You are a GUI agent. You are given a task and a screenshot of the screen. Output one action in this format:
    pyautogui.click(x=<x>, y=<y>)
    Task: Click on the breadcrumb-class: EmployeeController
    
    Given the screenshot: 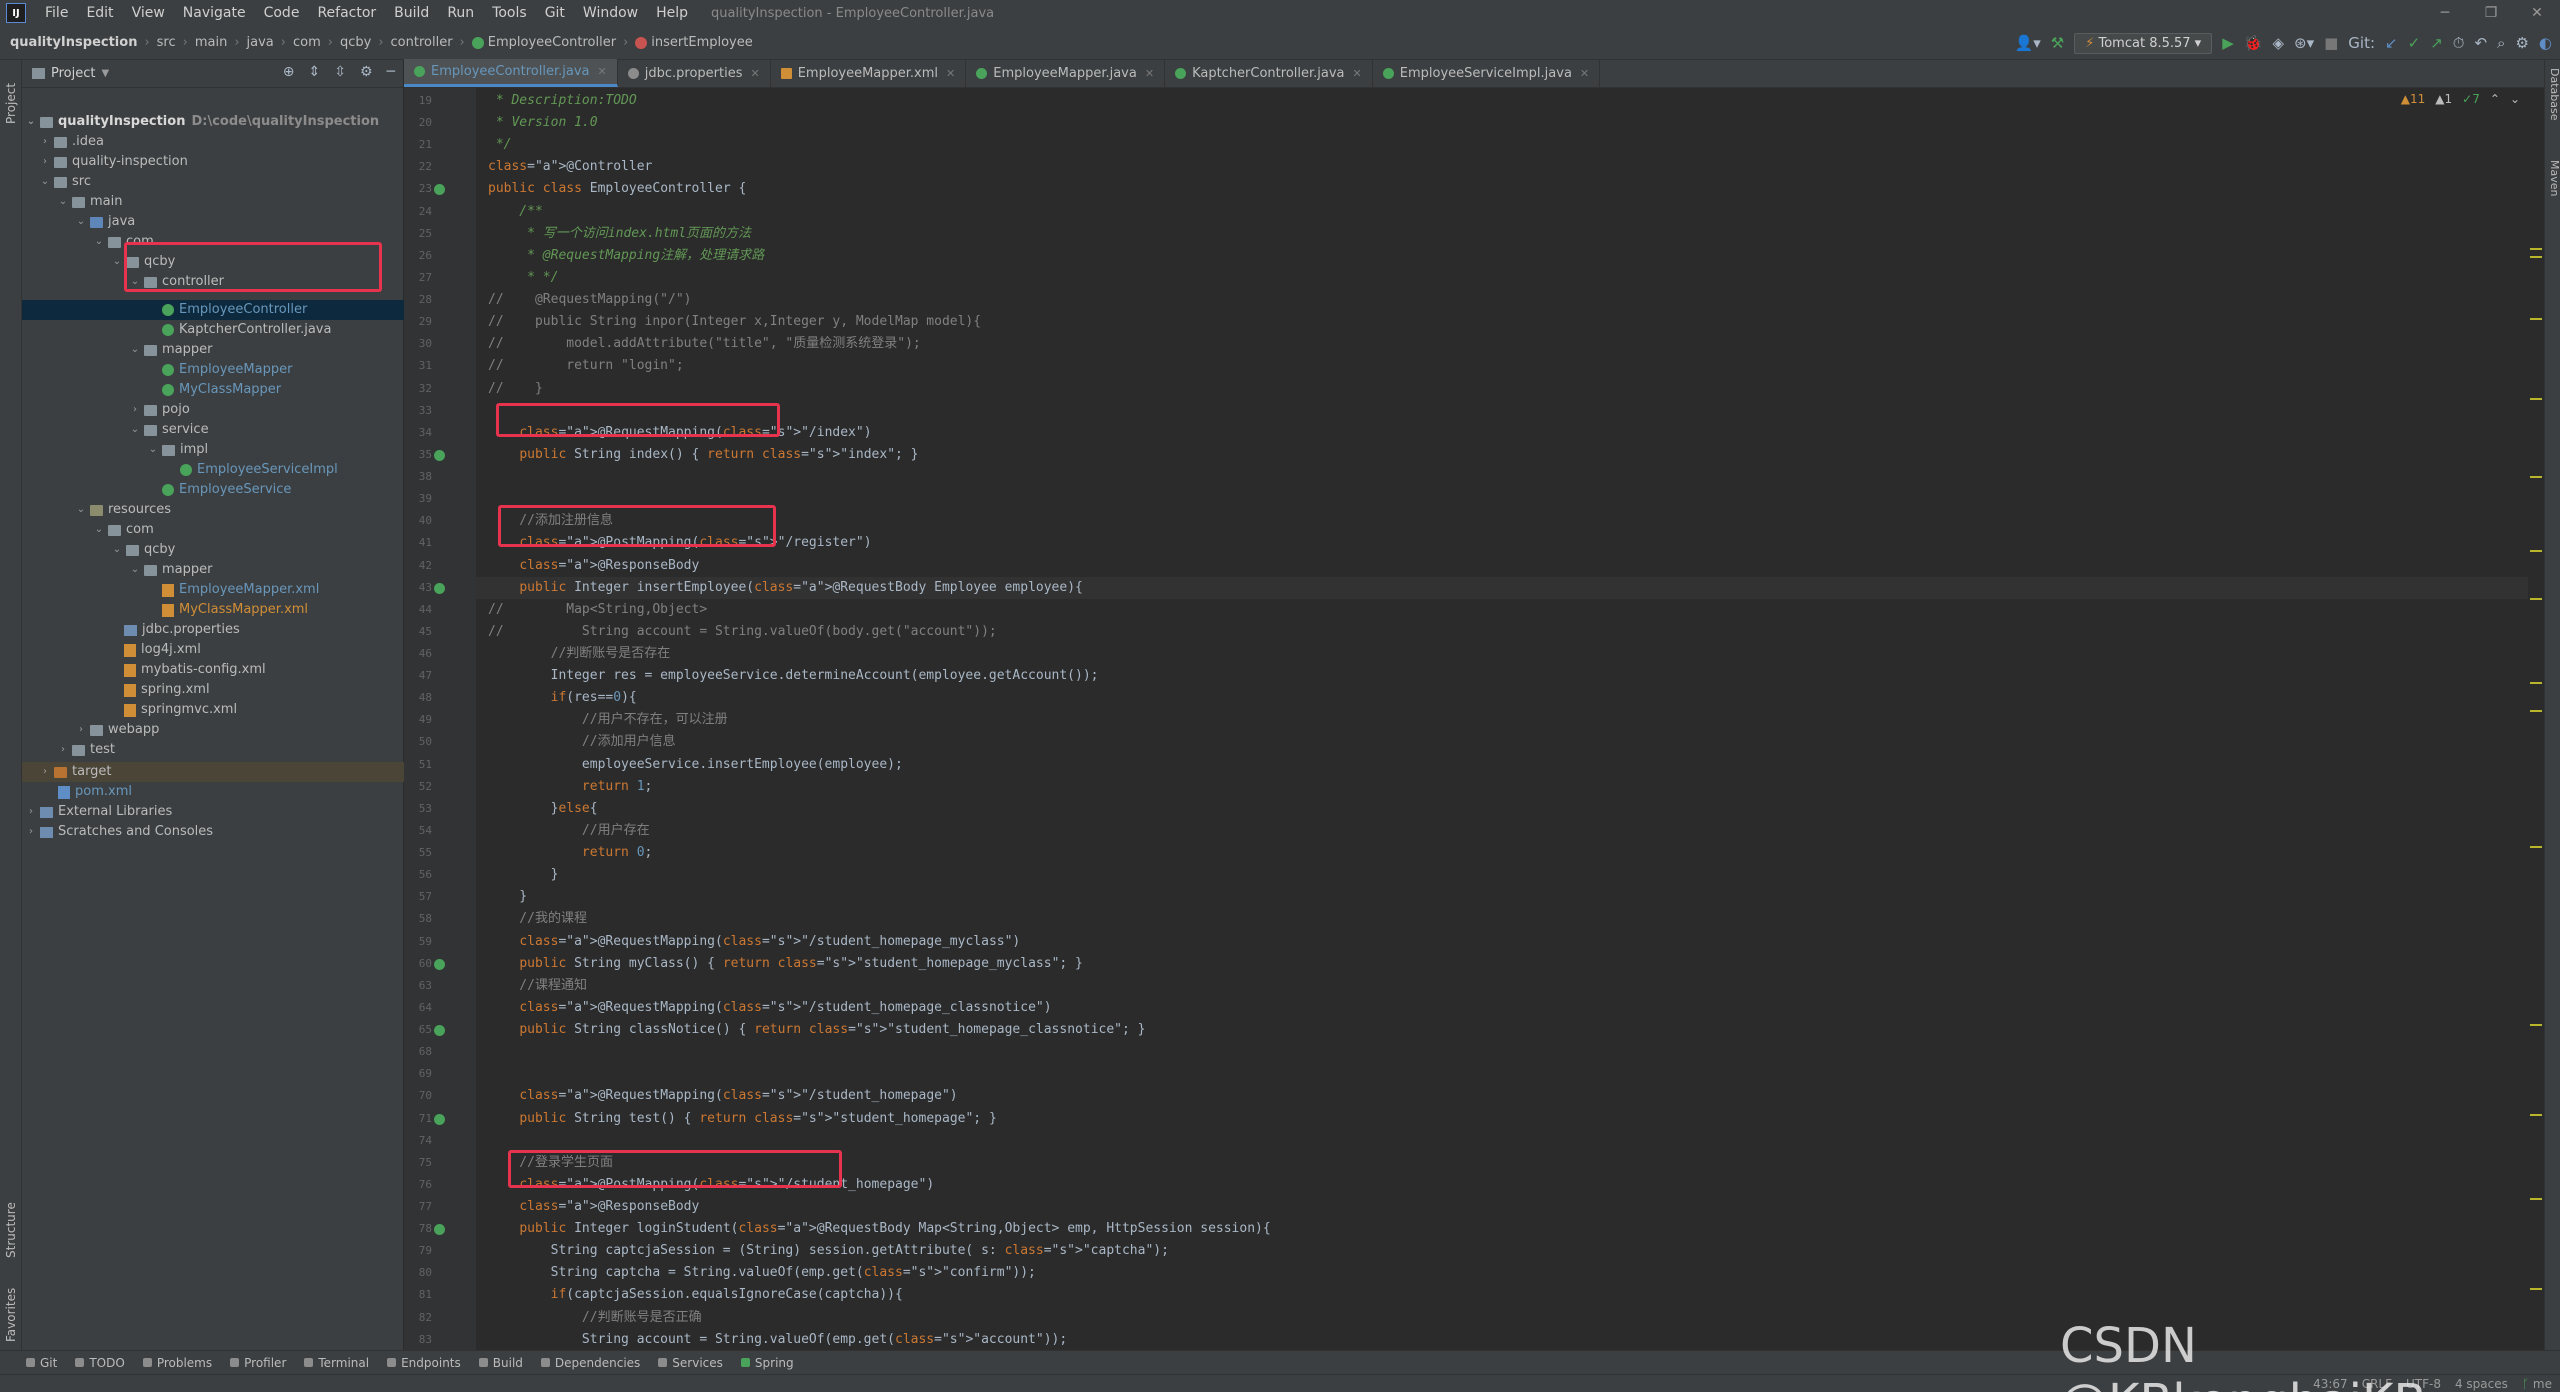 What is the action you would take?
    pyautogui.click(x=552, y=42)
    